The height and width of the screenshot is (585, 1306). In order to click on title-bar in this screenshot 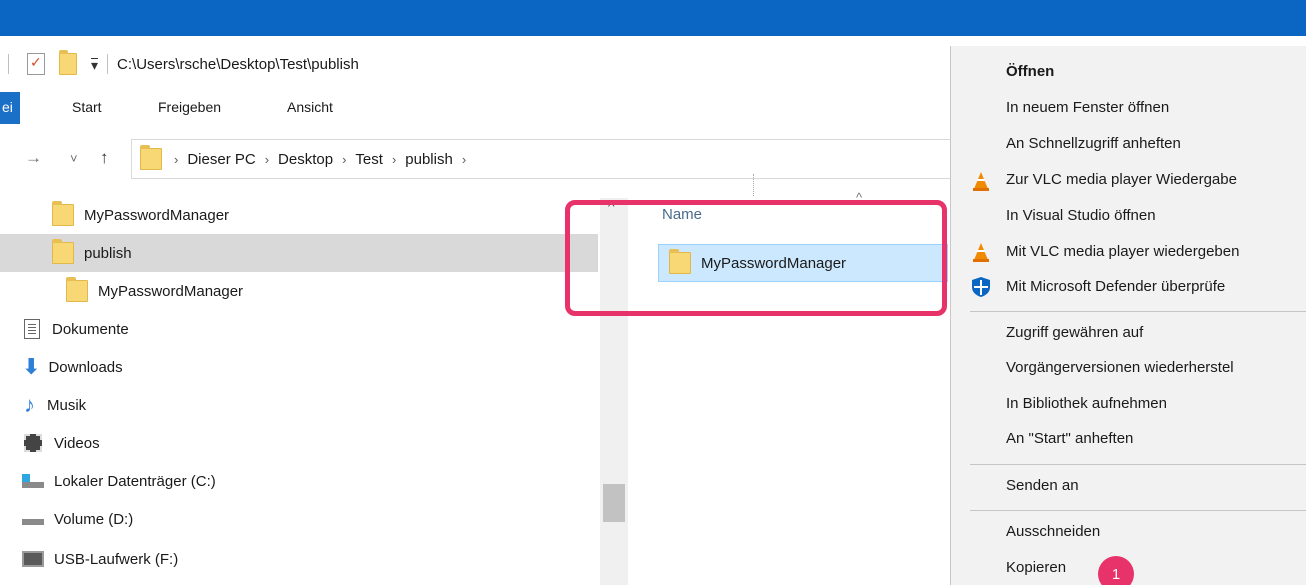, I will do `click(653, 18)`.